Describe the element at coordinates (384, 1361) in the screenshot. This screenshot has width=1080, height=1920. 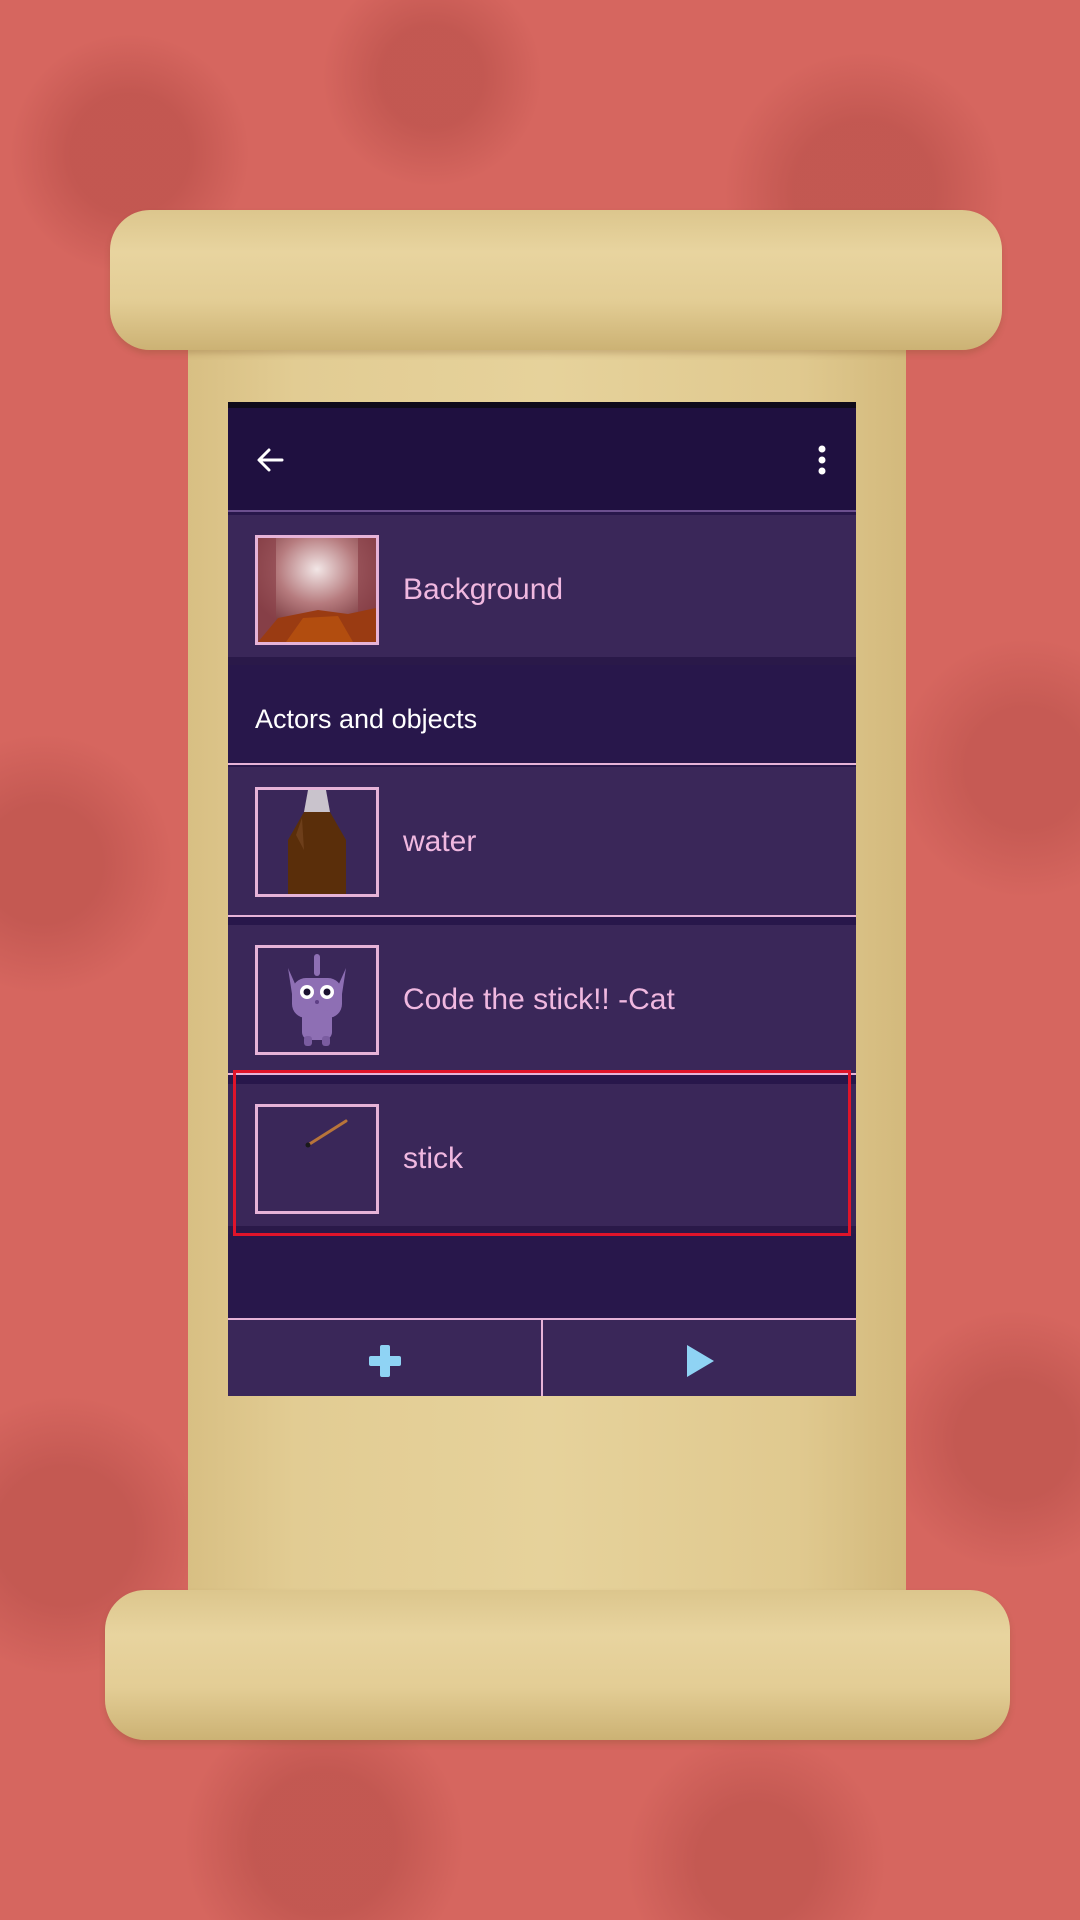
I see `plus-icon` at that location.